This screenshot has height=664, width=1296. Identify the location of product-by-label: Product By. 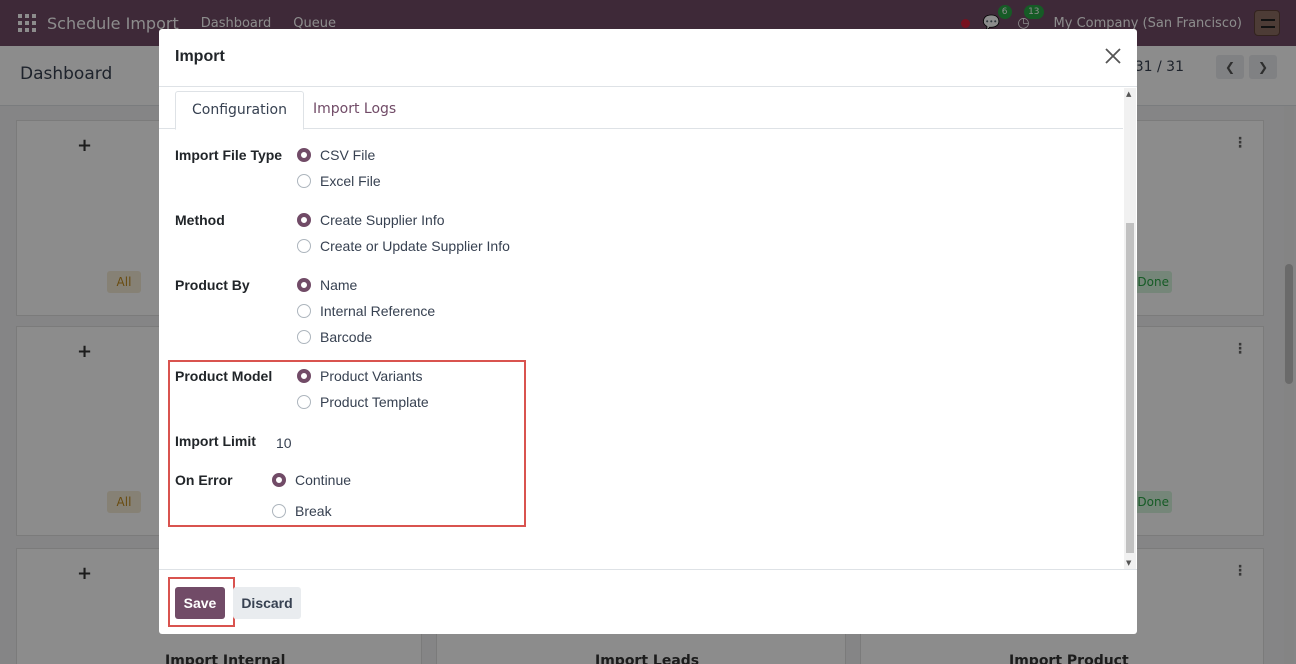
(212, 285).